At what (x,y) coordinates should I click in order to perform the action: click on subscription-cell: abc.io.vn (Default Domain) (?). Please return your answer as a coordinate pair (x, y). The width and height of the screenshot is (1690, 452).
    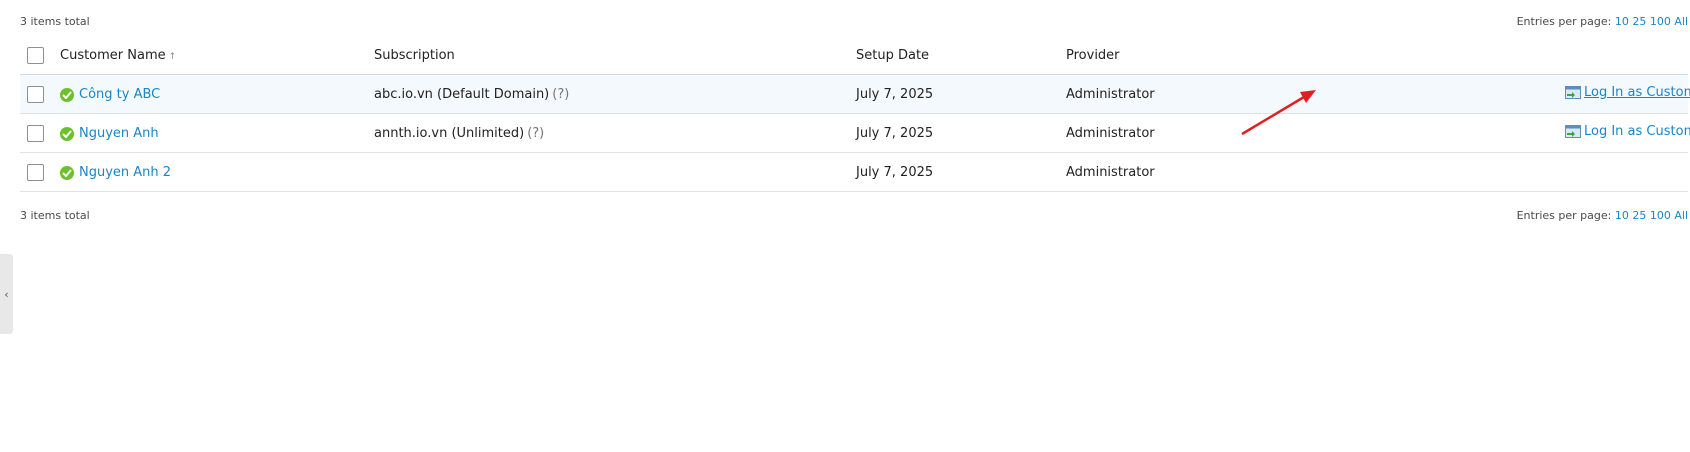
    Looking at the image, I should click on (615, 94).